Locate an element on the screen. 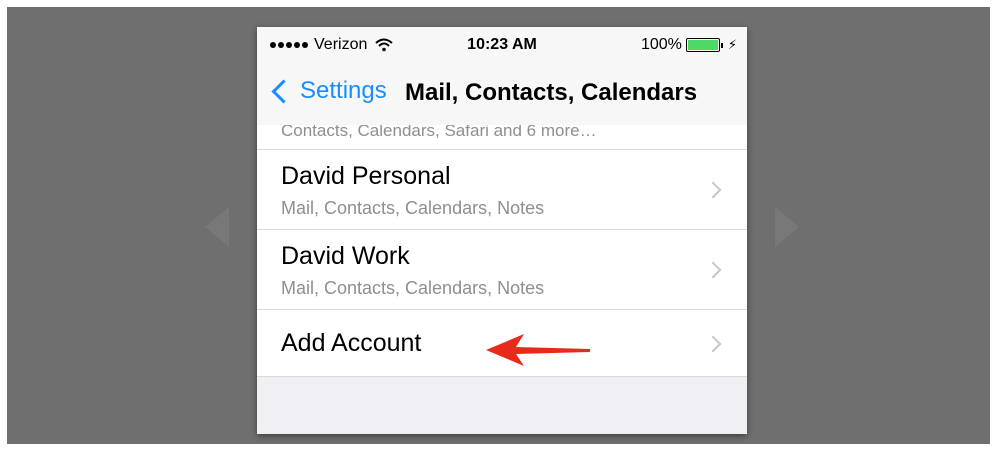  battery-percent: 100% is located at coordinates (661, 44).